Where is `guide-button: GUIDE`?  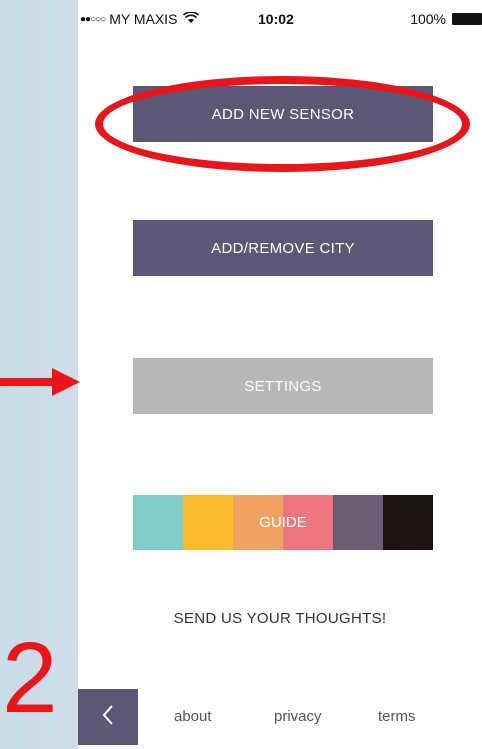 guide-button: GUIDE is located at coordinates (283, 522).